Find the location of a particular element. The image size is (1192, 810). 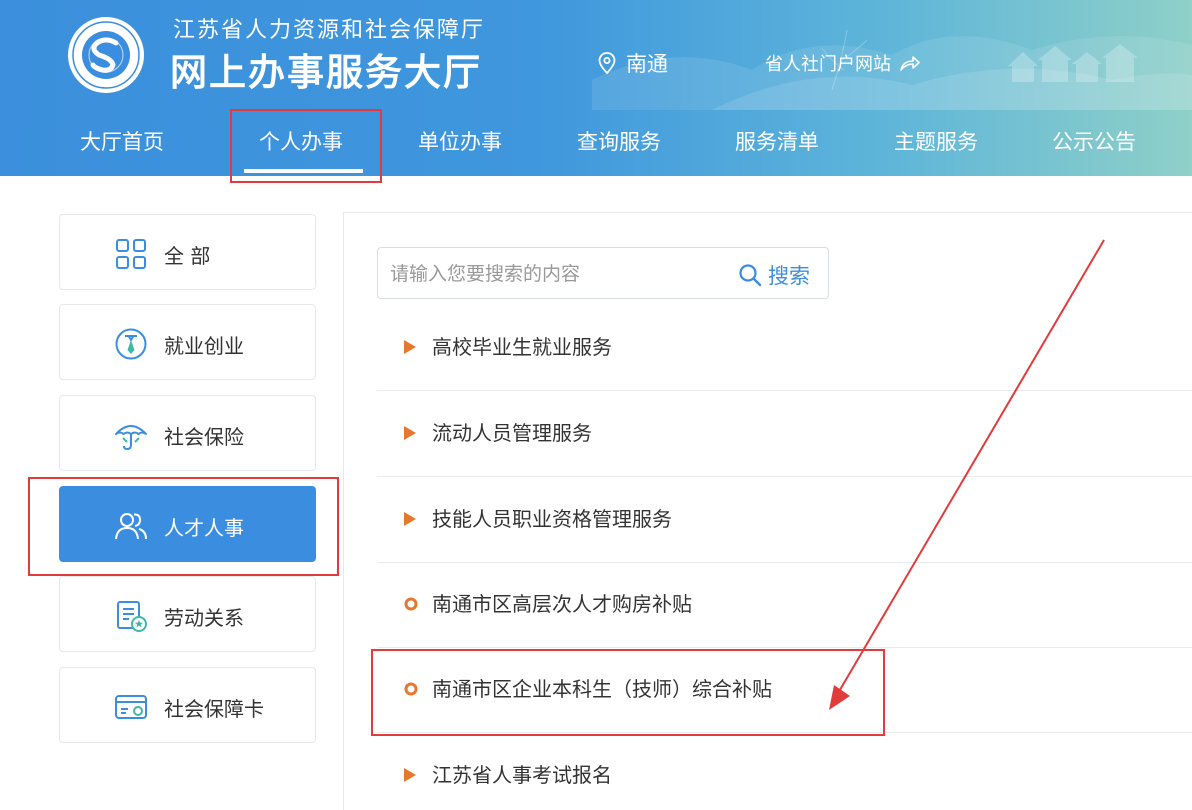

sidebar-item-insurance: 社会保险 is located at coordinates (187, 433).